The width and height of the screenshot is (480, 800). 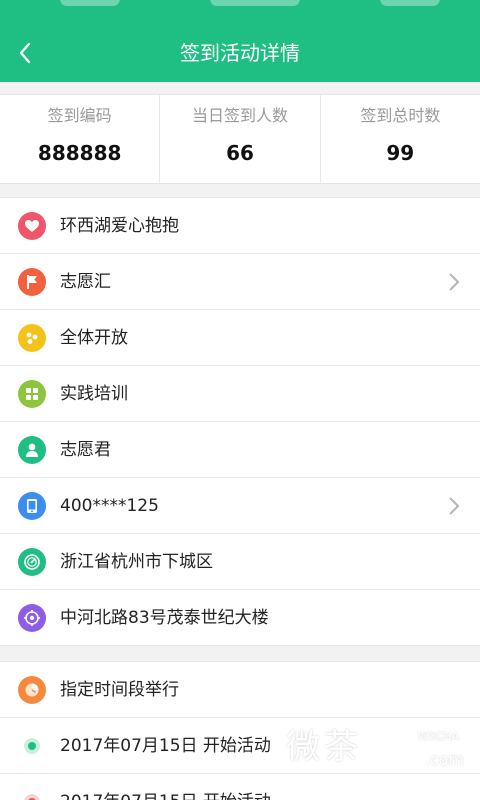 What do you see at coordinates (164, 618) in the screenshot?
I see `list-item-label: 中河北路83号茂泰世纪大楼` at bounding box center [164, 618].